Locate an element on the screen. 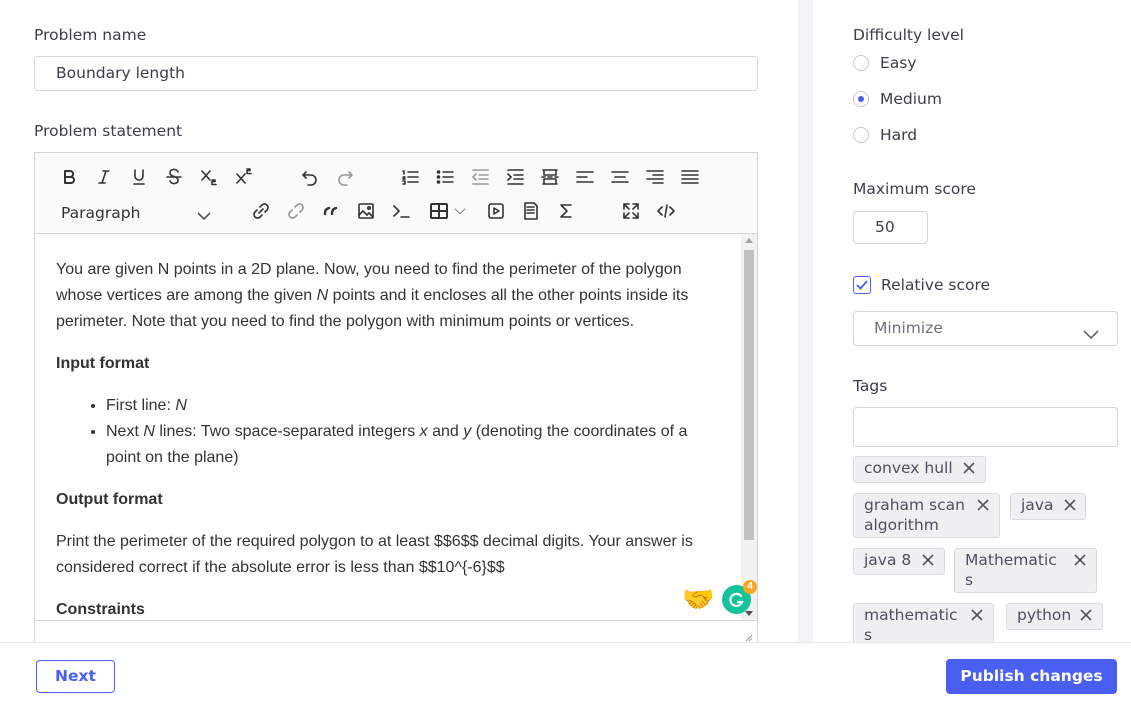  grammarly-badge: 4 is located at coordinates (750, 587).